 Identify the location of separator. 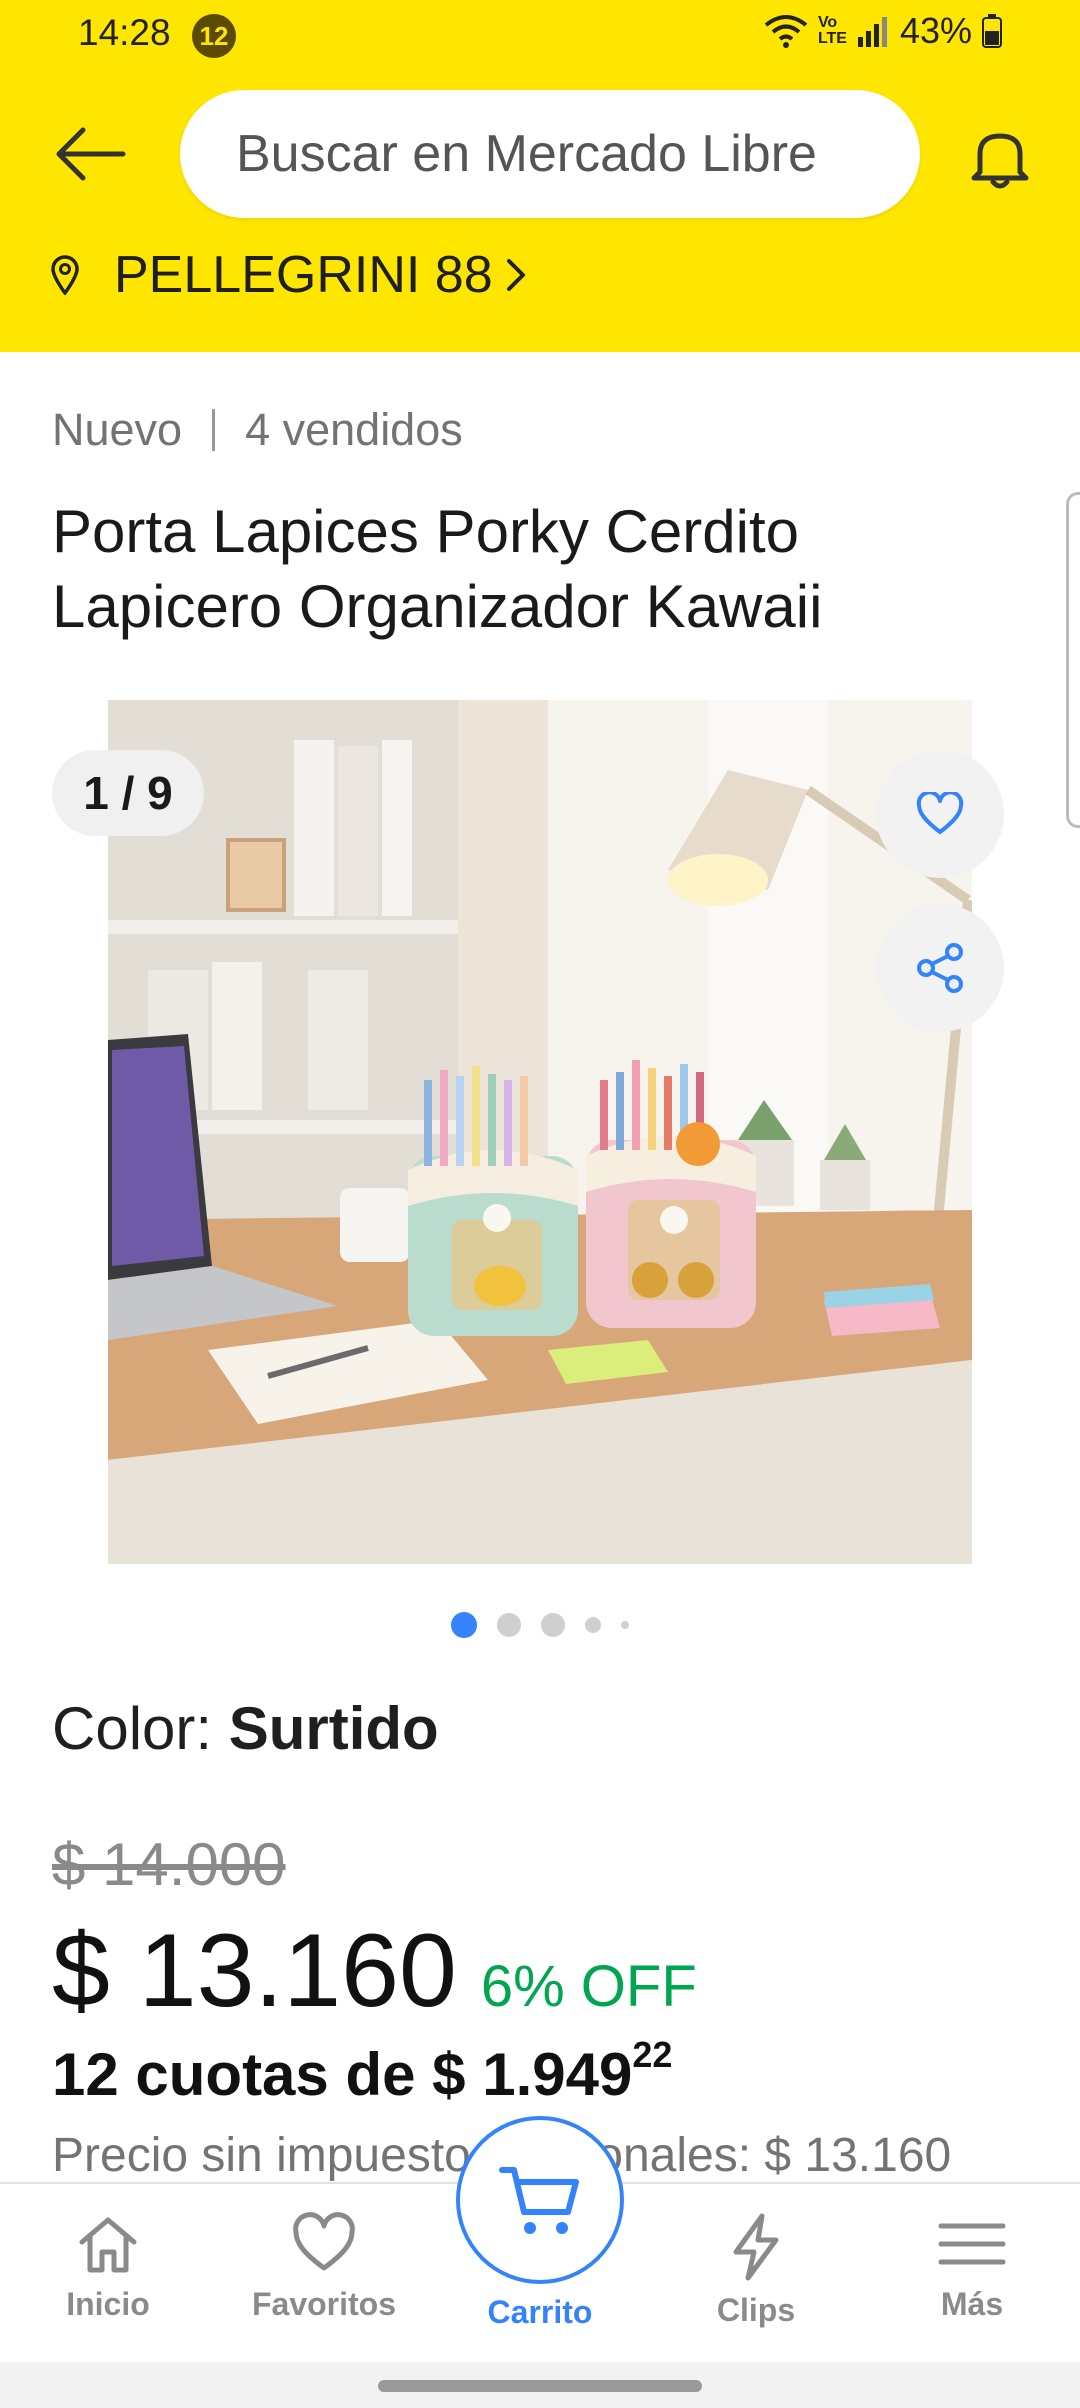
(214, 430).